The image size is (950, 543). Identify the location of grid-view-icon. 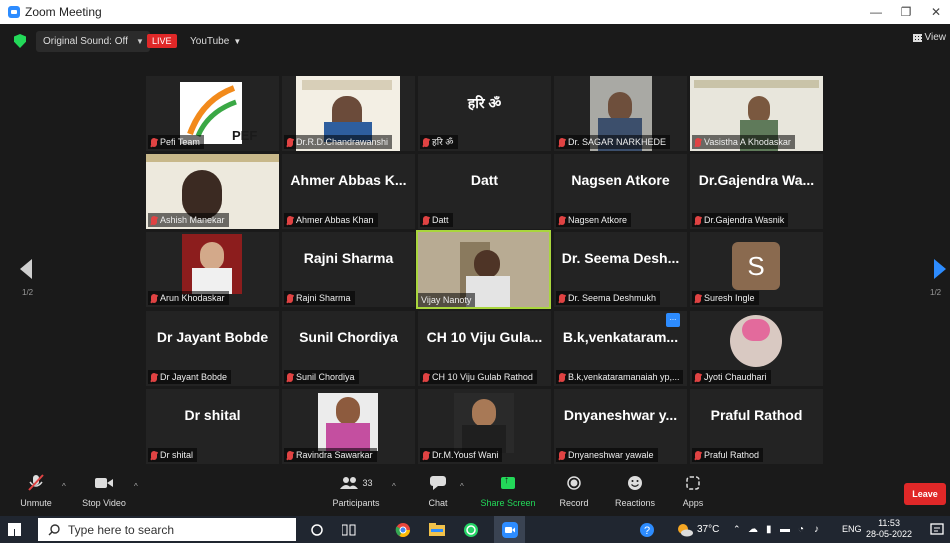
(917, 37).